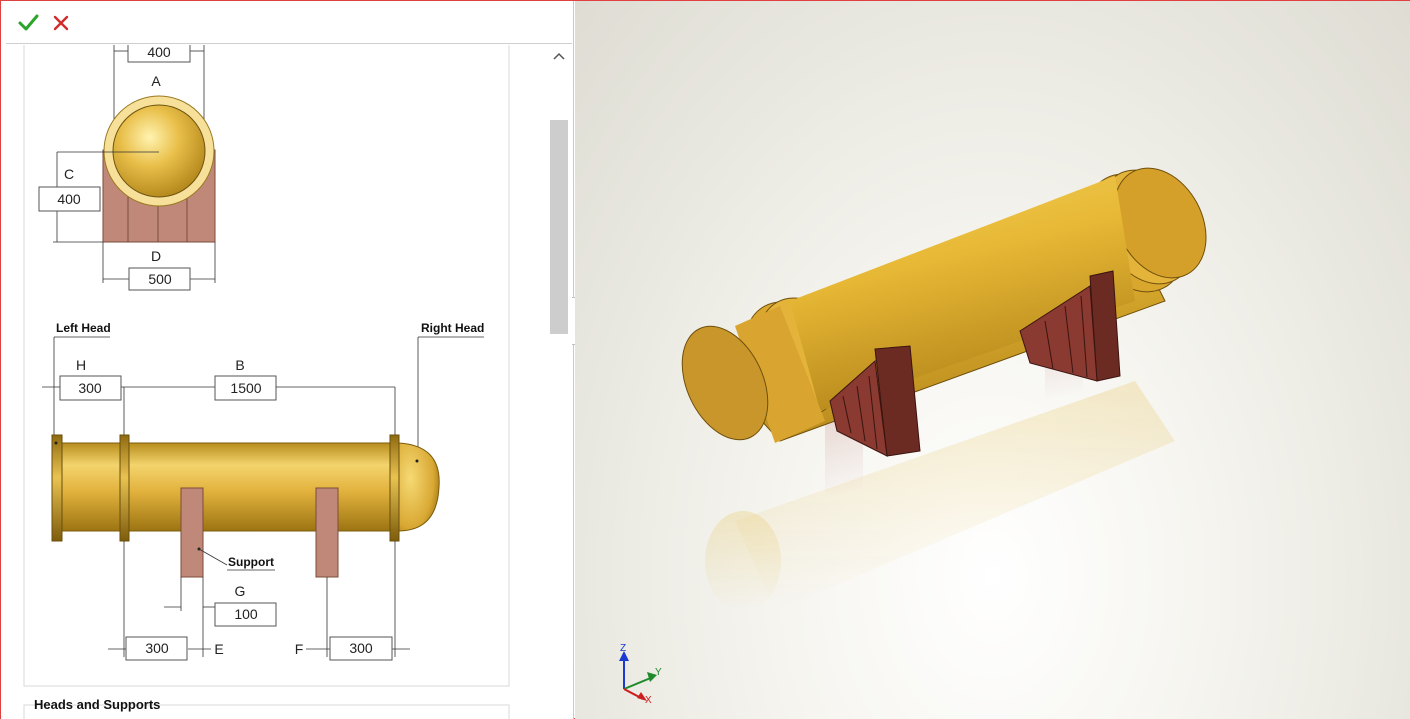  Describe the element at coordinates (90, 388) in the screenshot. I see `dim-h-value: 300` at that location.